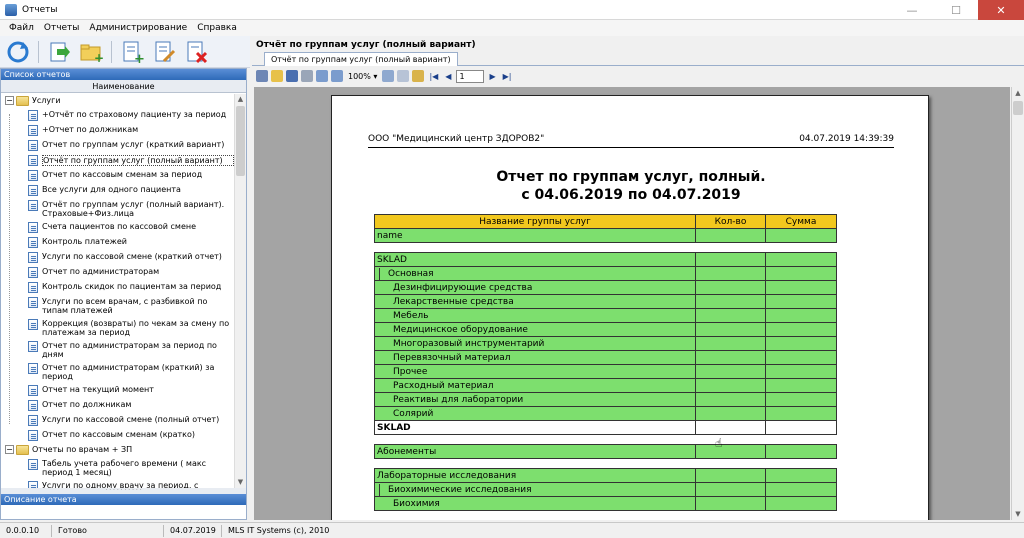  I want to click on page-view-icon, so click(403, 76).